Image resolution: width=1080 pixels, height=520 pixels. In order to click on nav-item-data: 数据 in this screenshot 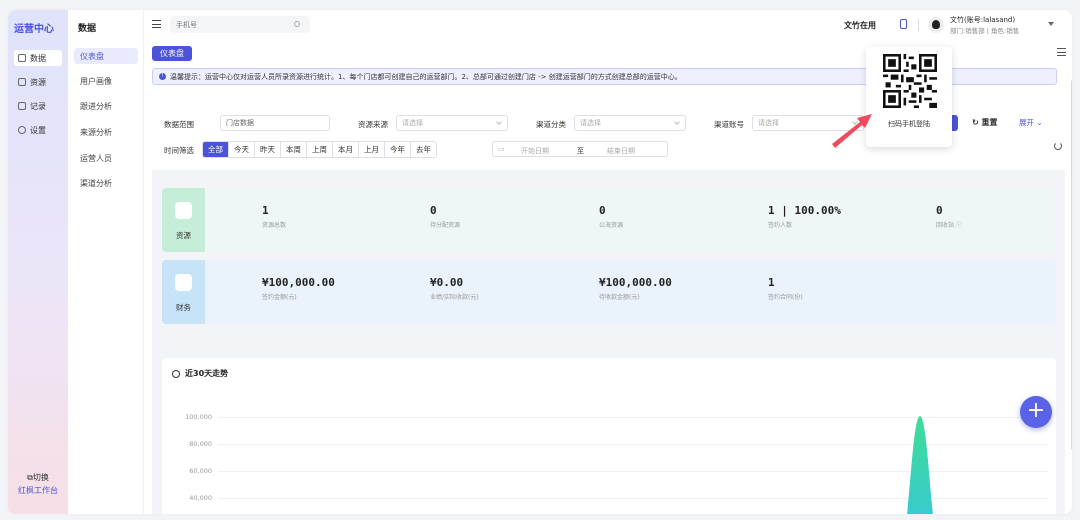, I will do `click(38, 58)`.